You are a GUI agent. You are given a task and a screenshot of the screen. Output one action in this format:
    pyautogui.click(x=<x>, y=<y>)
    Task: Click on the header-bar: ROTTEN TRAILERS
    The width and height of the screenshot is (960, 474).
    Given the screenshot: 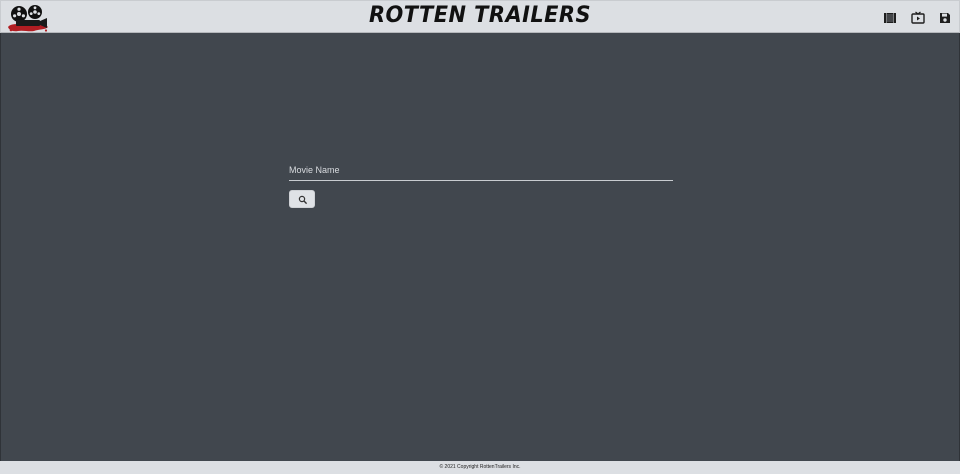 What is the action you would take?
    pyautogui.click(x=480, y=16)
    